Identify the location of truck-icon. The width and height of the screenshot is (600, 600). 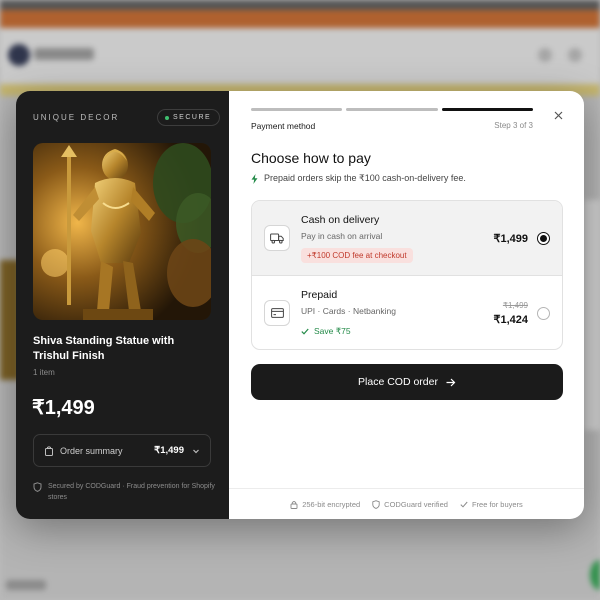
(277, 238).